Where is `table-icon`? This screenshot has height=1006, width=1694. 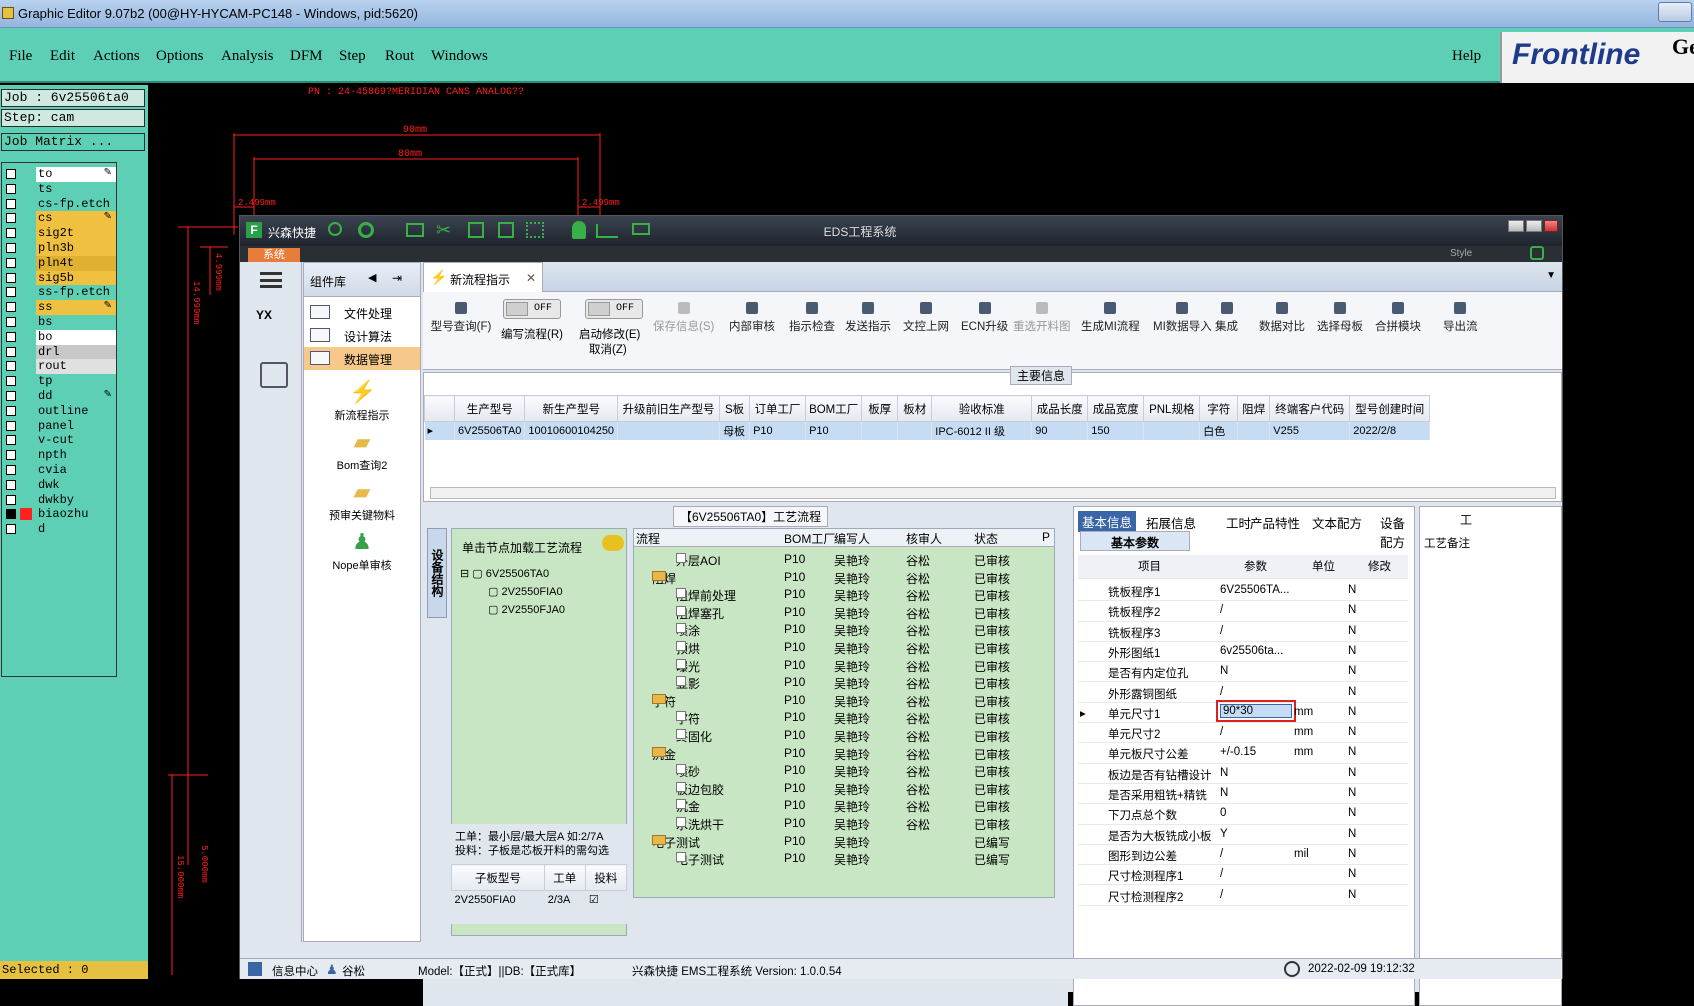
table-icon is located at coordinates (415, 230).